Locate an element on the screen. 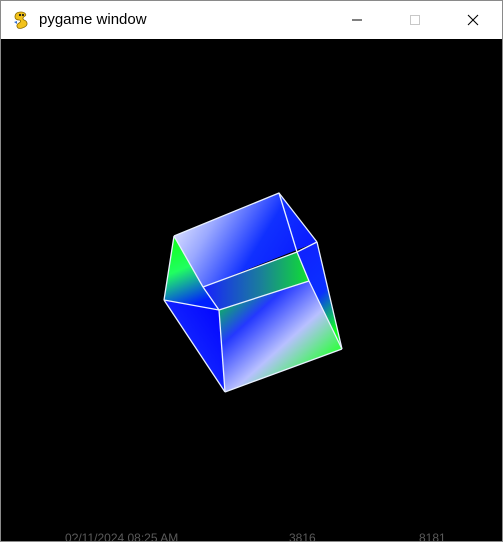 The height and width of the screenshot is (542, 503). close-icon is located at coordinates (473, 20).